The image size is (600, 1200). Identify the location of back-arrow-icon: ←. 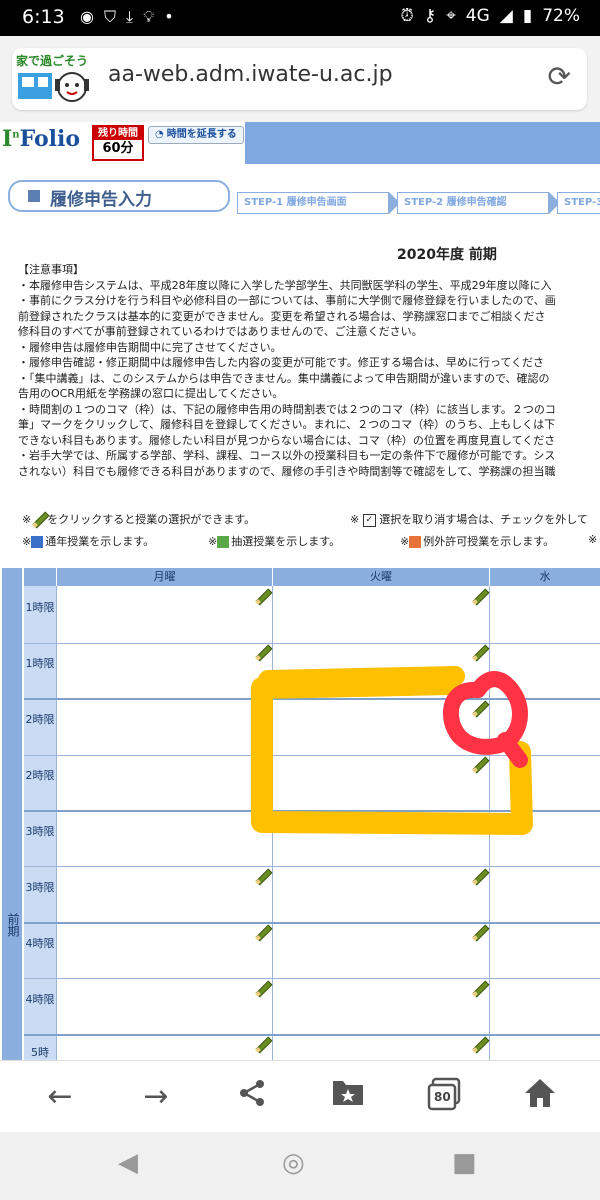
(60, 1097).